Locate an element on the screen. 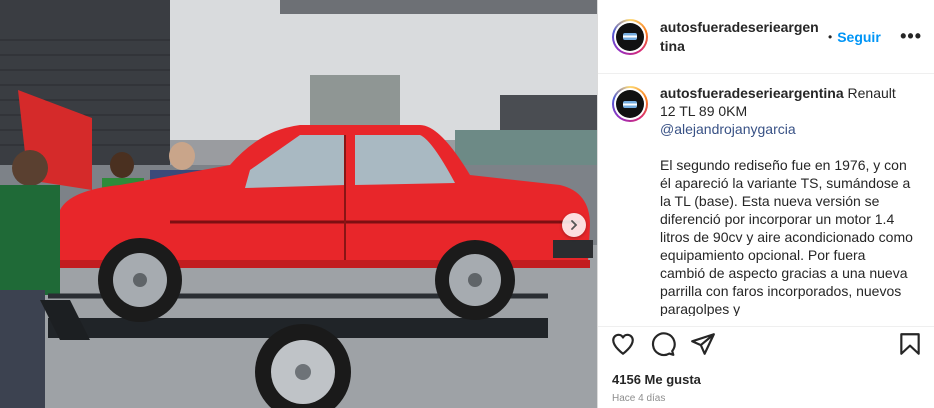 The width and height of the screenshot is (934, 408). action-bar is located at coordinates (766, 343).